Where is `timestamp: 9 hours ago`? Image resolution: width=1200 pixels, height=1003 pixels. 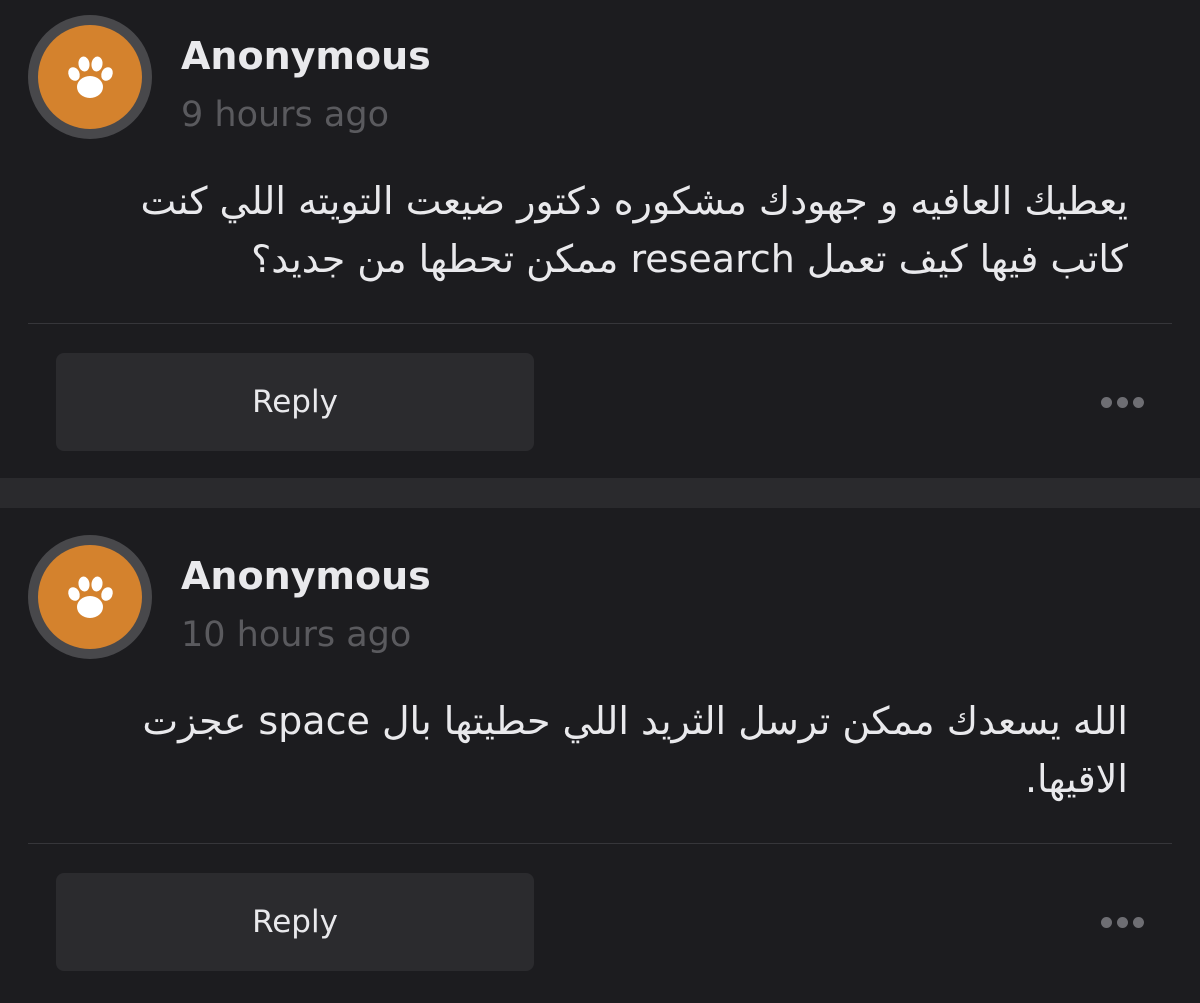
timestamp: 9 hours ago is located at coordinates (285, 115).